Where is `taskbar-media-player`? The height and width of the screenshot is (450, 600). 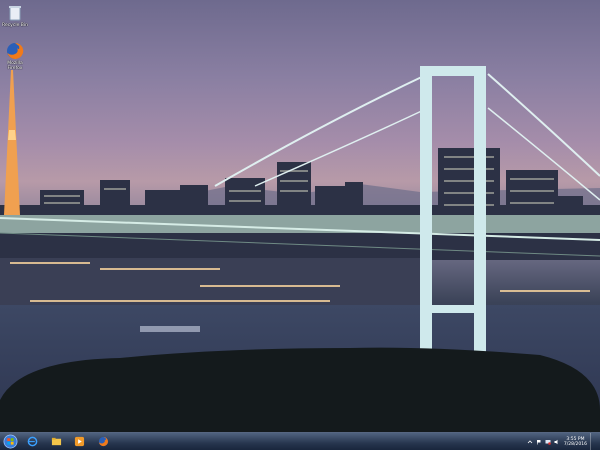 taskbar-media-player is located at coordinates (79, 441).